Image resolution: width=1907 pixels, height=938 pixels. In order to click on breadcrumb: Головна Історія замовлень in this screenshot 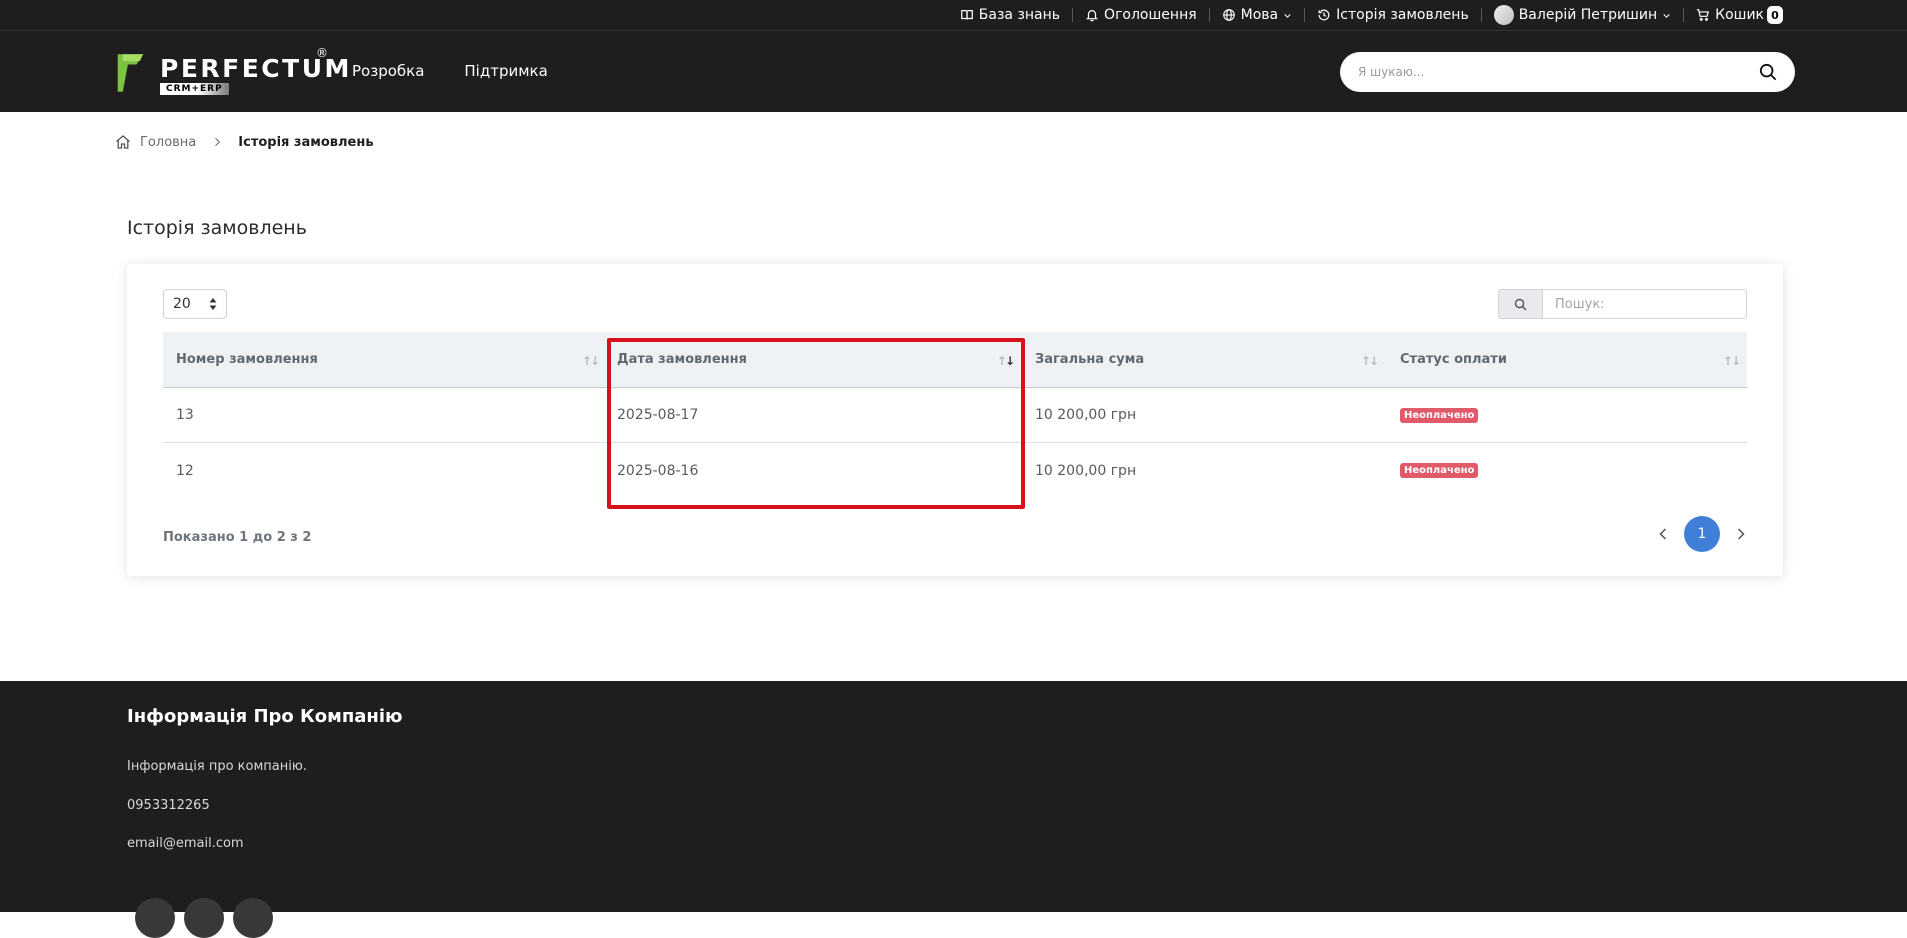, I will do `click(244, 142)`.